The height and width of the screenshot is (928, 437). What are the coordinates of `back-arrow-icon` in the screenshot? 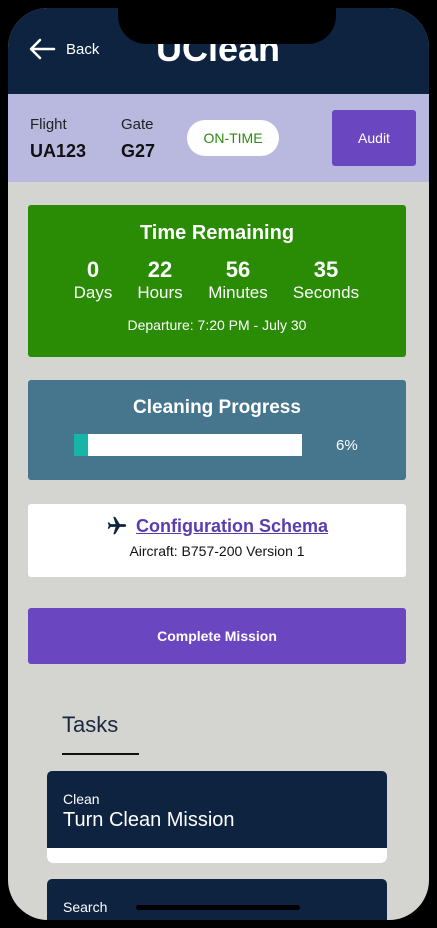 It's located at (42, 49).